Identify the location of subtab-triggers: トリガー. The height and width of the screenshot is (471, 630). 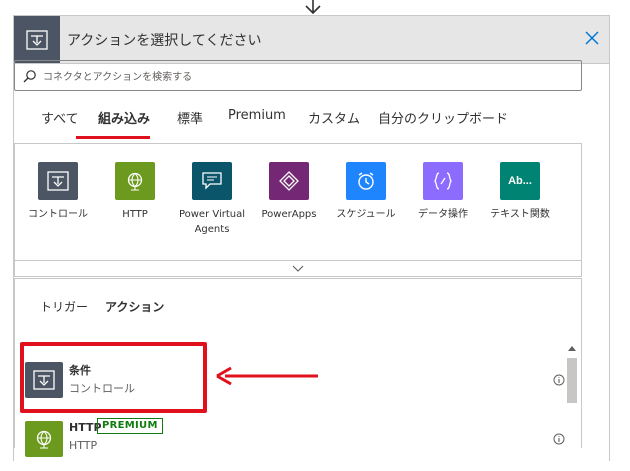
(64, 306).